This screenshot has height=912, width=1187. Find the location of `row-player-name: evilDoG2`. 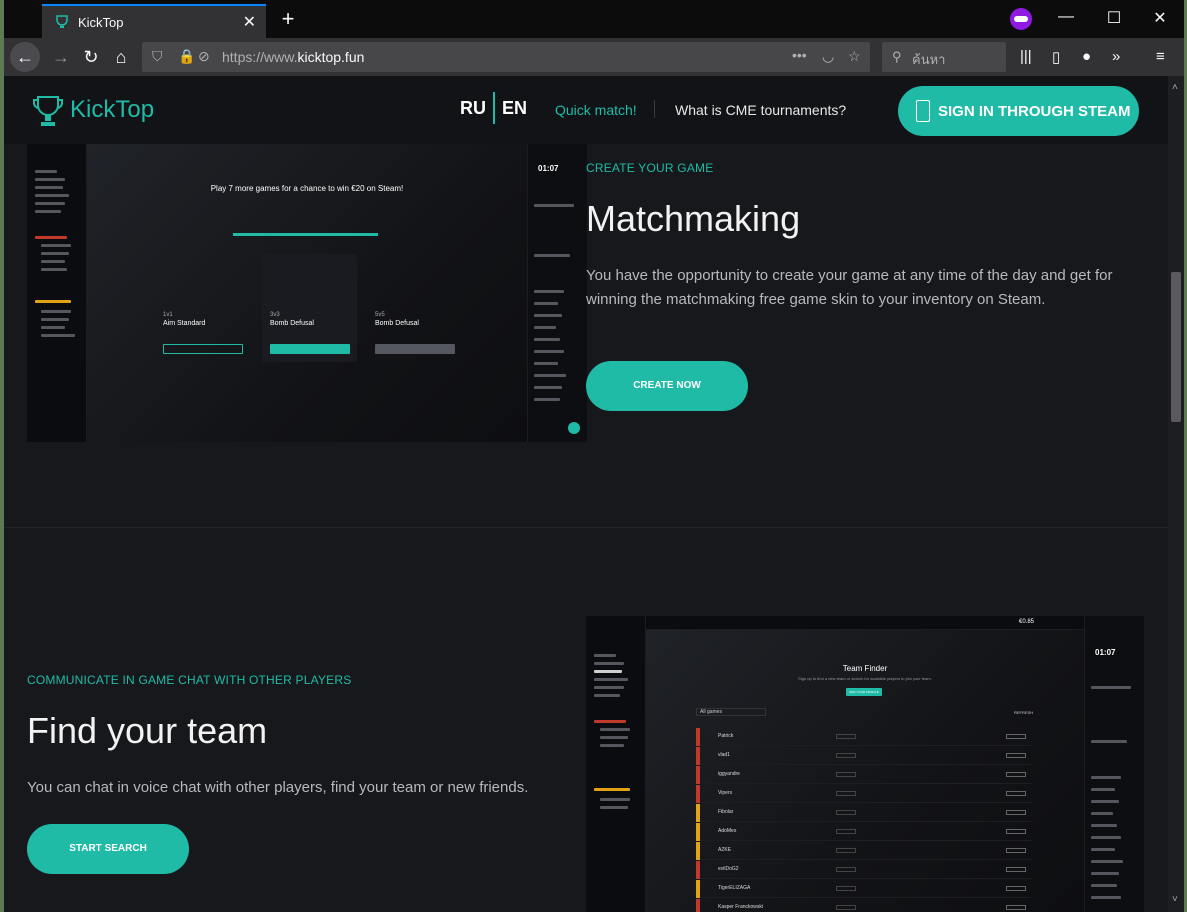

row-player-name: evilDoG2 is located at coordinates (728, 869).